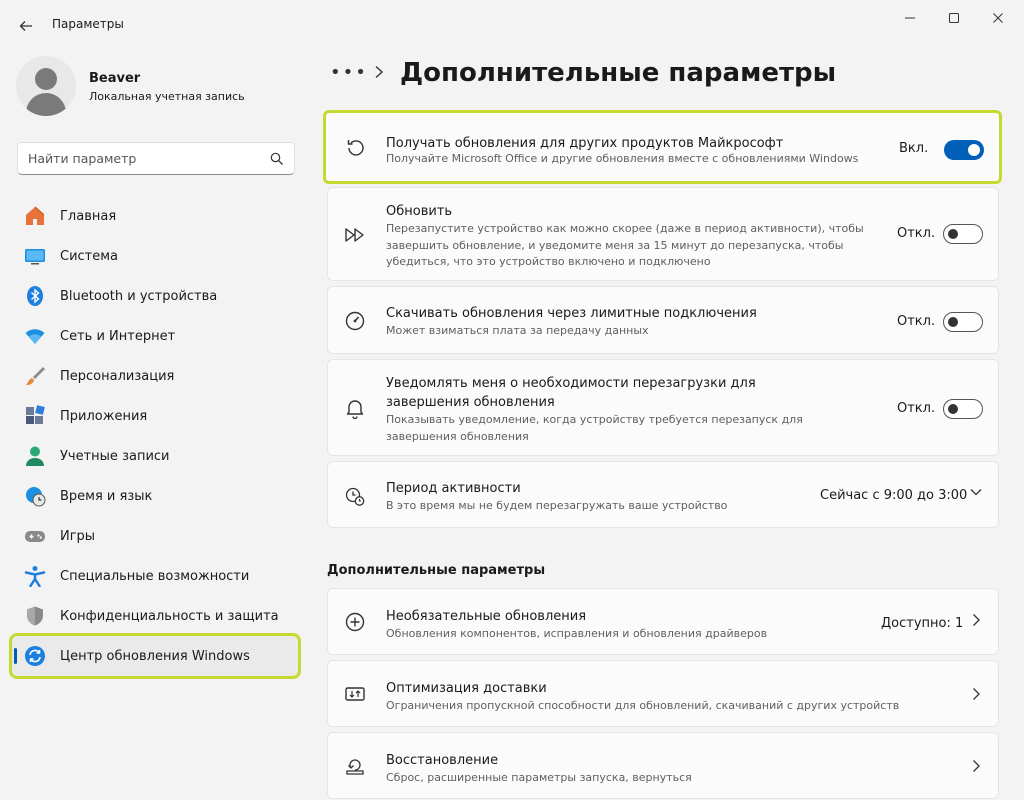  Describe the element at coordinates (88, 216) in the screenshot. I see `sidebar-item-label: Главная` at that location.